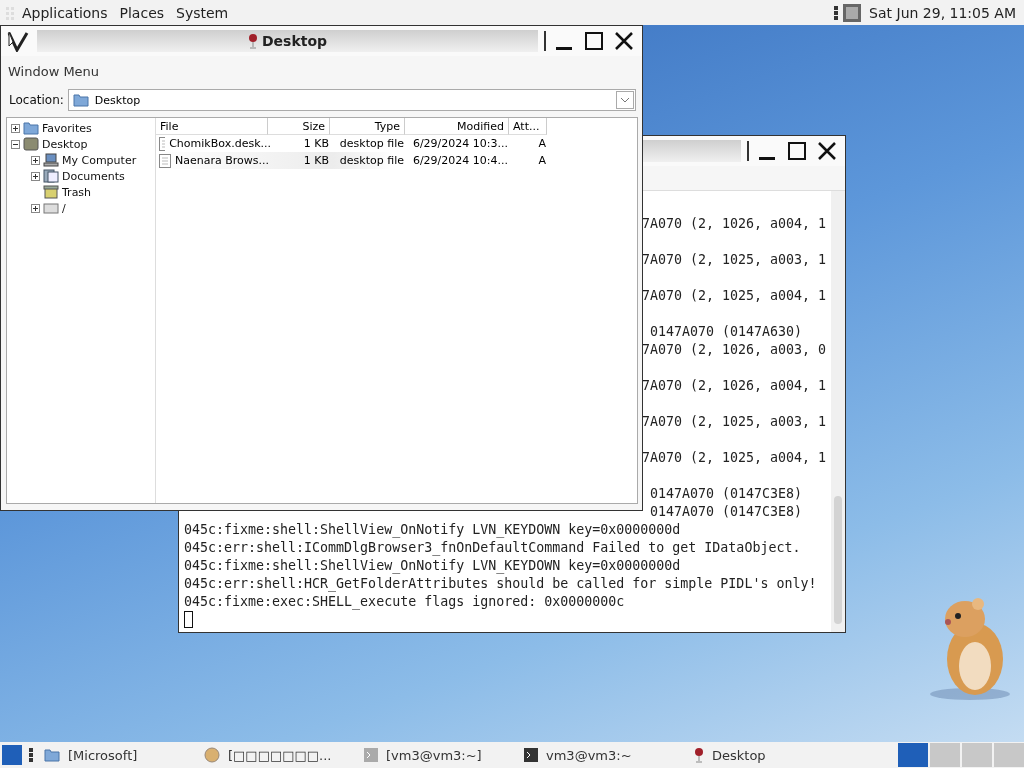  What do you see at coordinates (99, 160) in the screenshot?
I see `tree-item: My Computer` at bounding box center [99, 160].